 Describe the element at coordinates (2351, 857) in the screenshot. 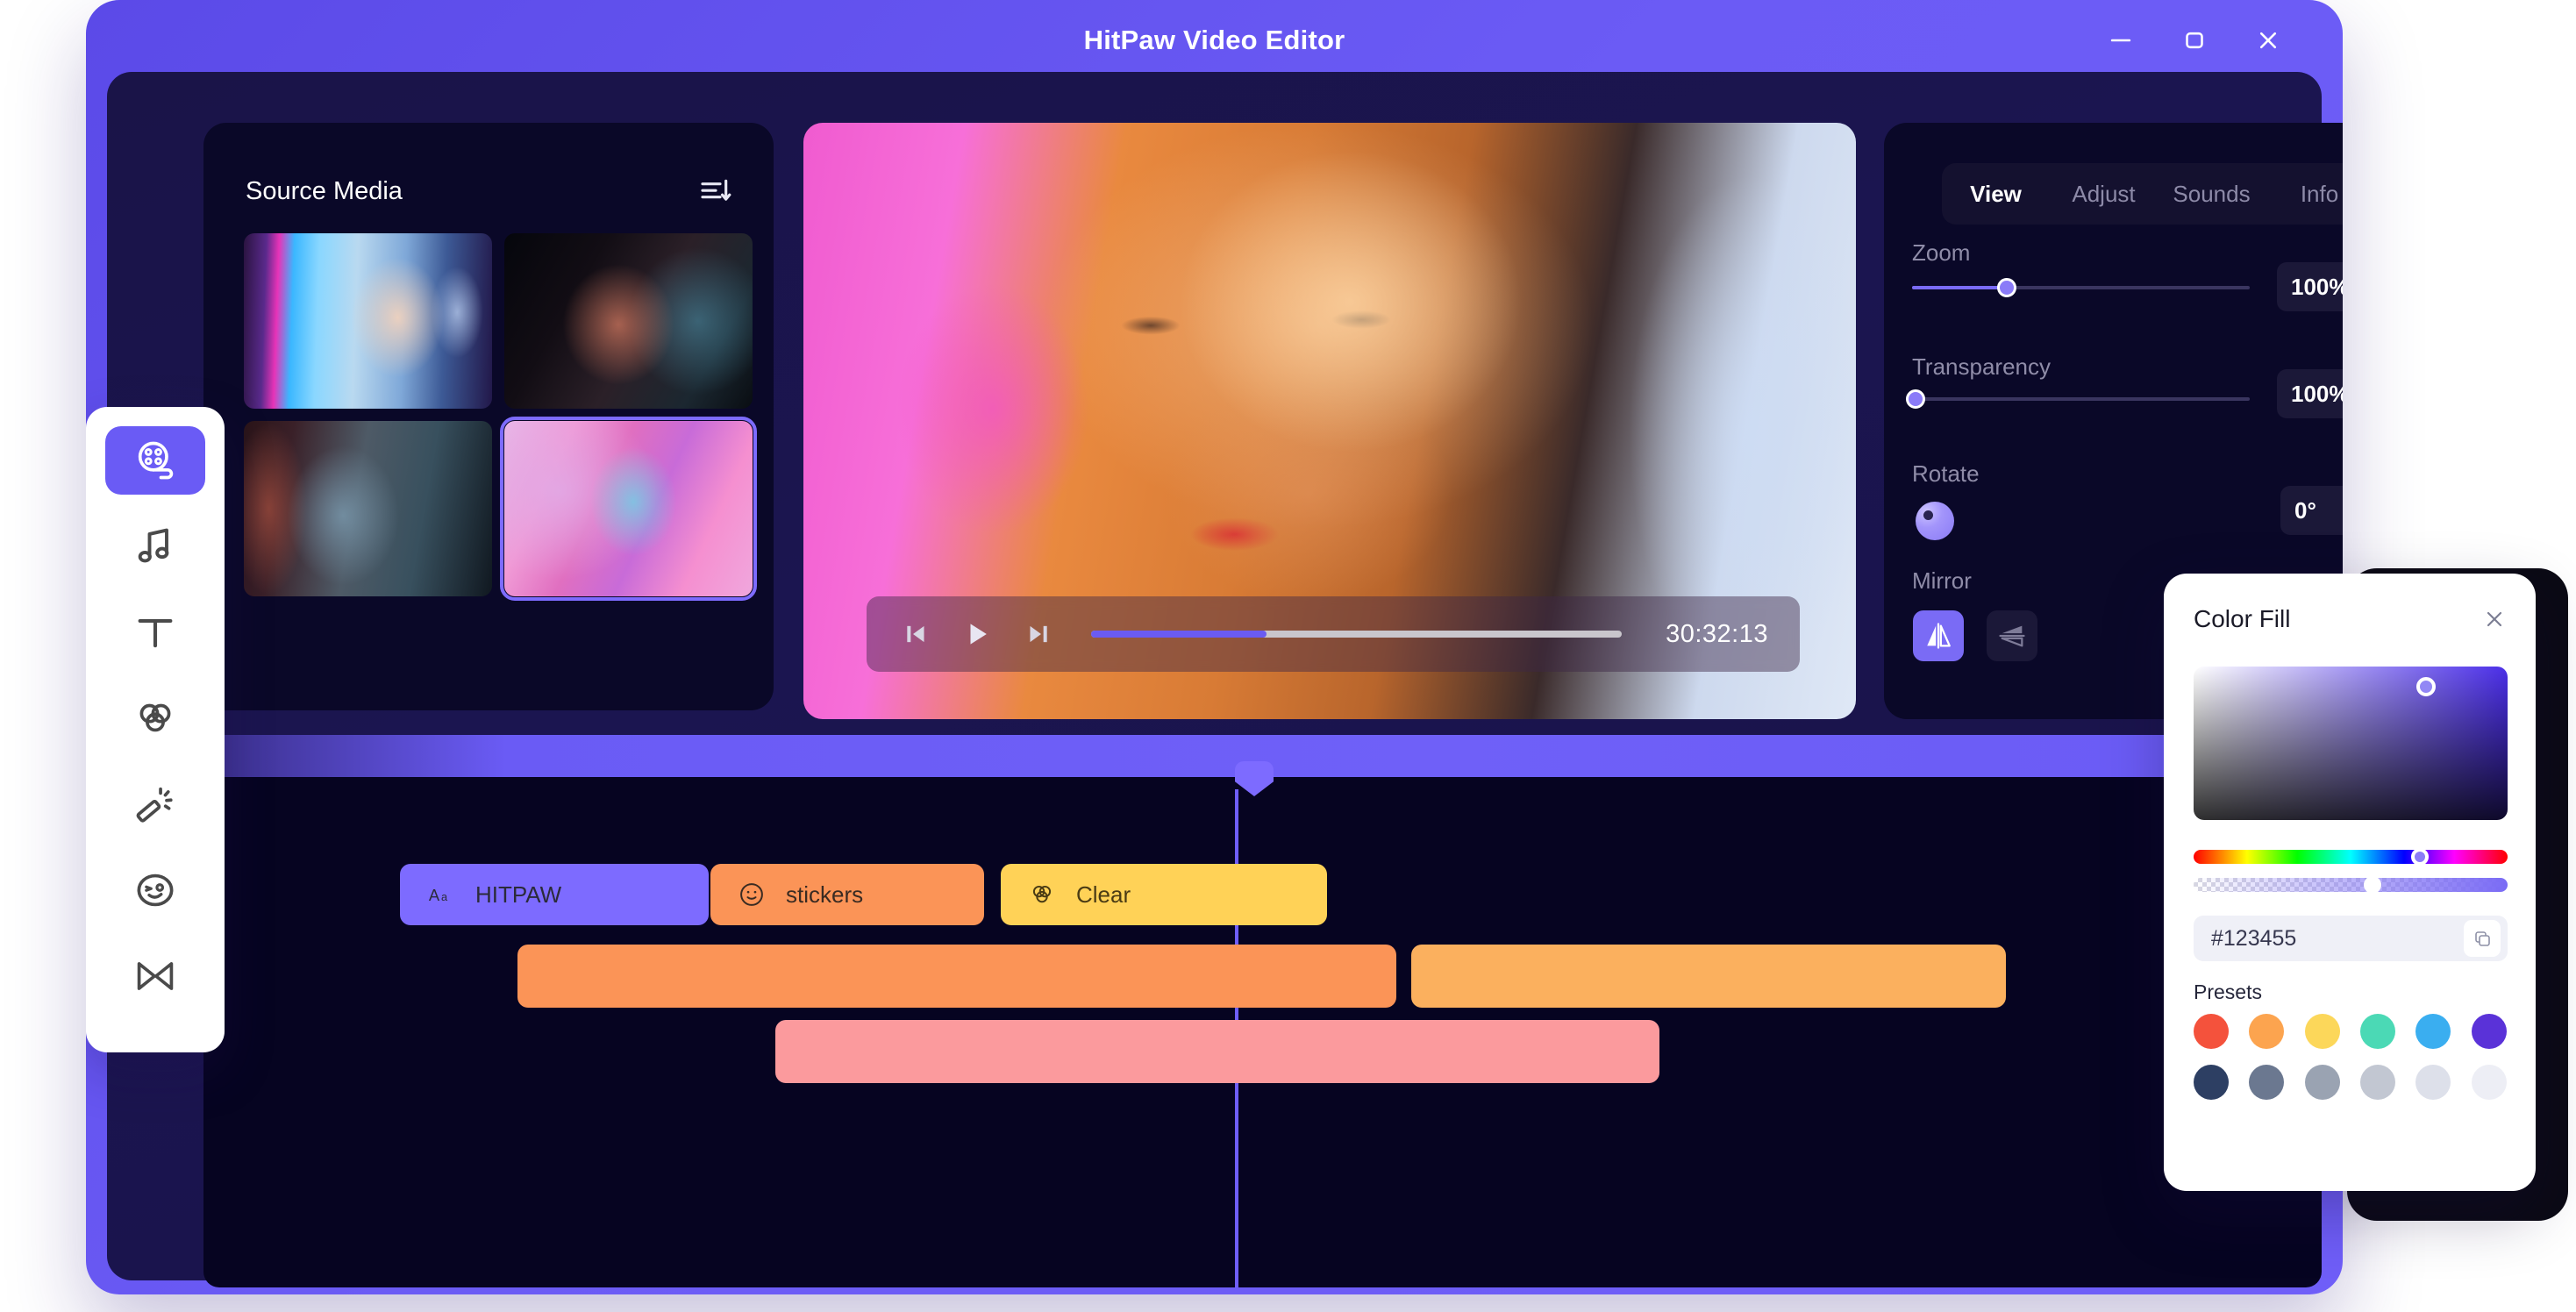

I see `hue-slider` at that location.